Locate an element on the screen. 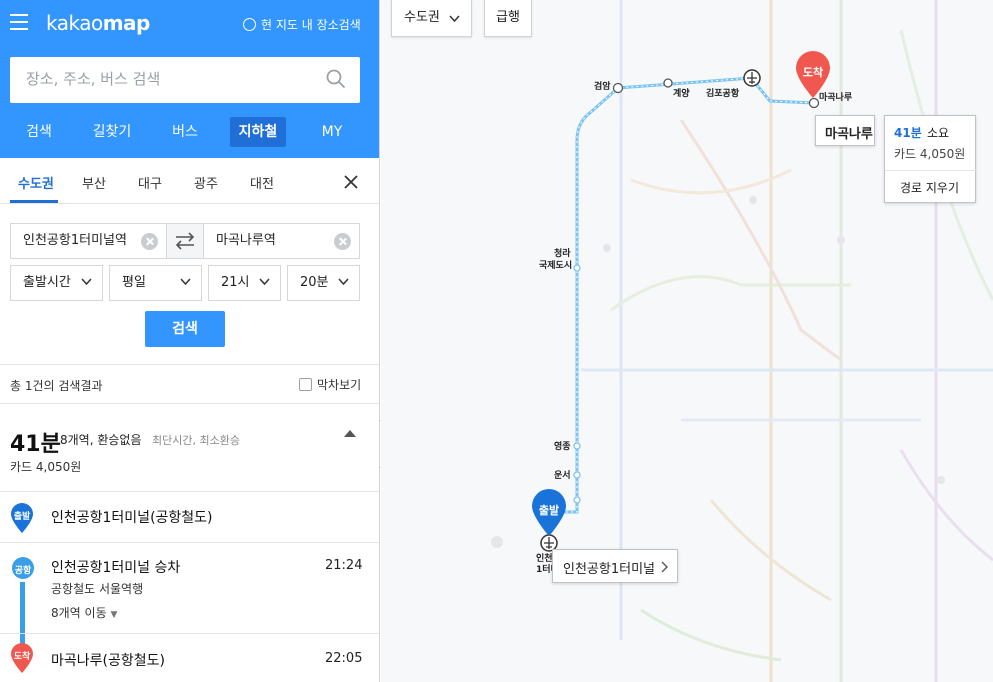 The width and height of the screenshot is (993, 682). stops-count: 8개역 이동 is located at coordinates (79, 613).